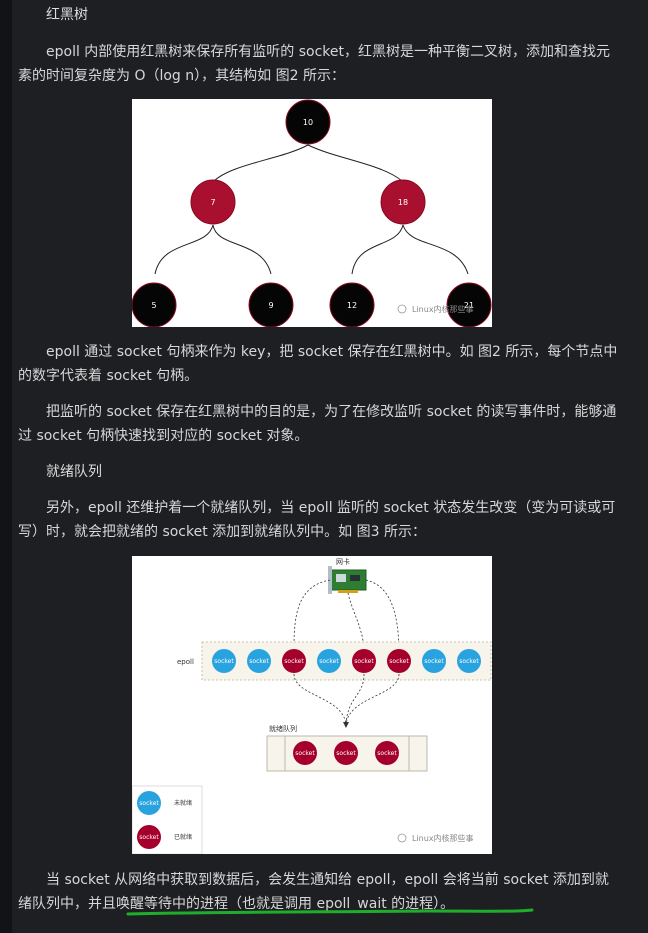 The image size is (648, 933). Describe the element at coordinates (346, 725) in the screenshot. I see `arrow-head` at that location.